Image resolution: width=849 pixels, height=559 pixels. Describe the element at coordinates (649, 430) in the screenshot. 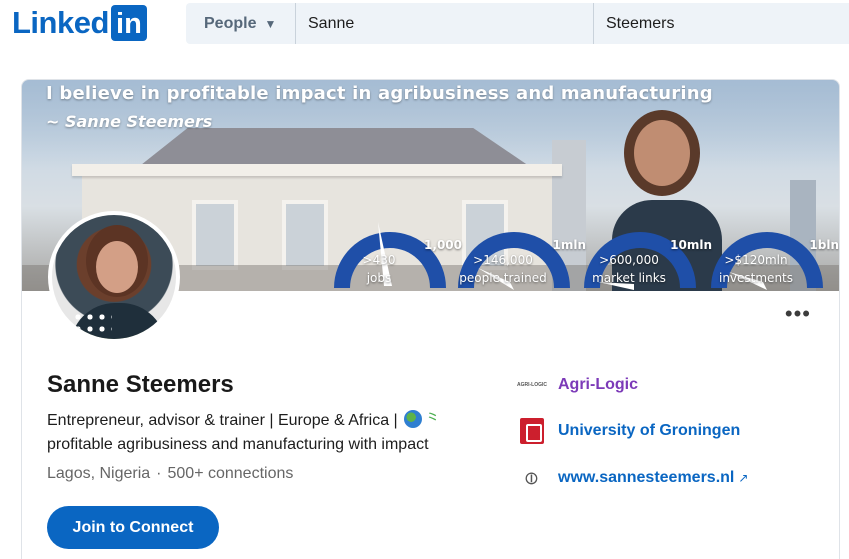

I see `university-name: University of Groningen` at that location.